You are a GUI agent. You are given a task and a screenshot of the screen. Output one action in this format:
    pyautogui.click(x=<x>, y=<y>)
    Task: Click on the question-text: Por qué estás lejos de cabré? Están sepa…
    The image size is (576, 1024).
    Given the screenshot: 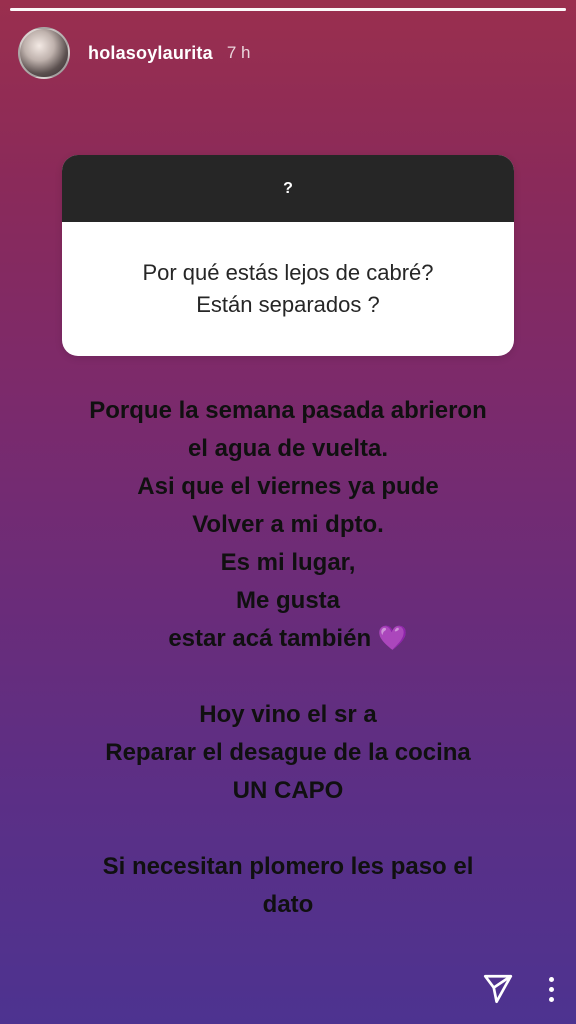 What is the action you would take?
    pyautogui.click(x=288, y=288)
    